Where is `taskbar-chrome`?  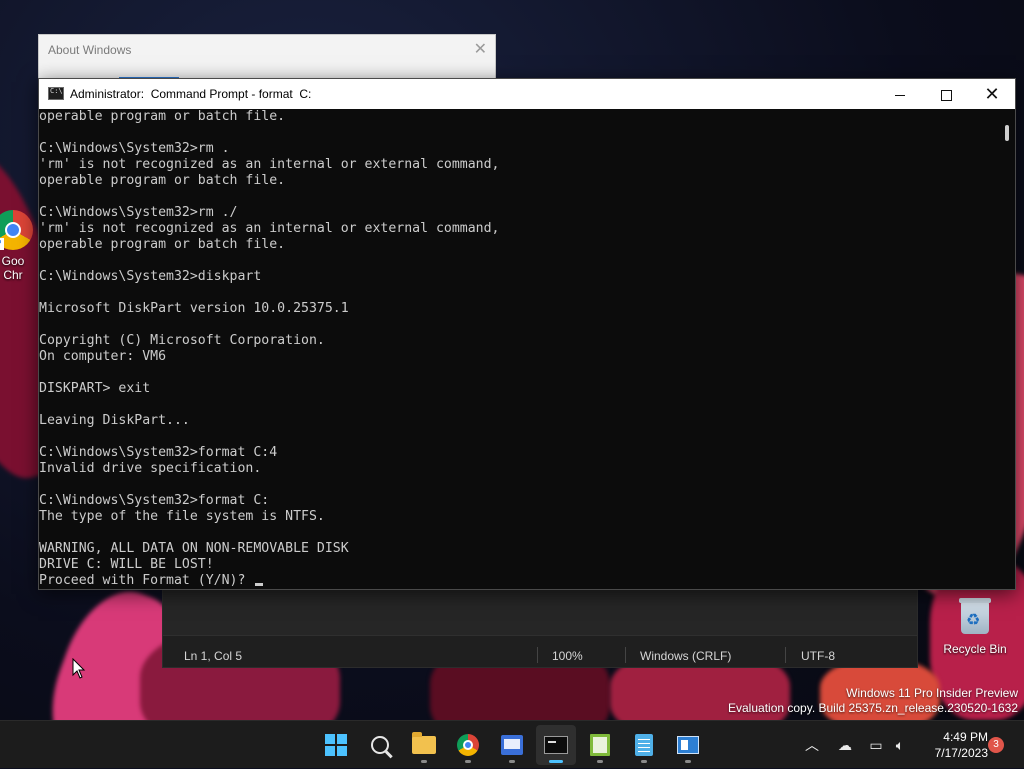 taskbar-chrome is located at coordinates (468, 745).